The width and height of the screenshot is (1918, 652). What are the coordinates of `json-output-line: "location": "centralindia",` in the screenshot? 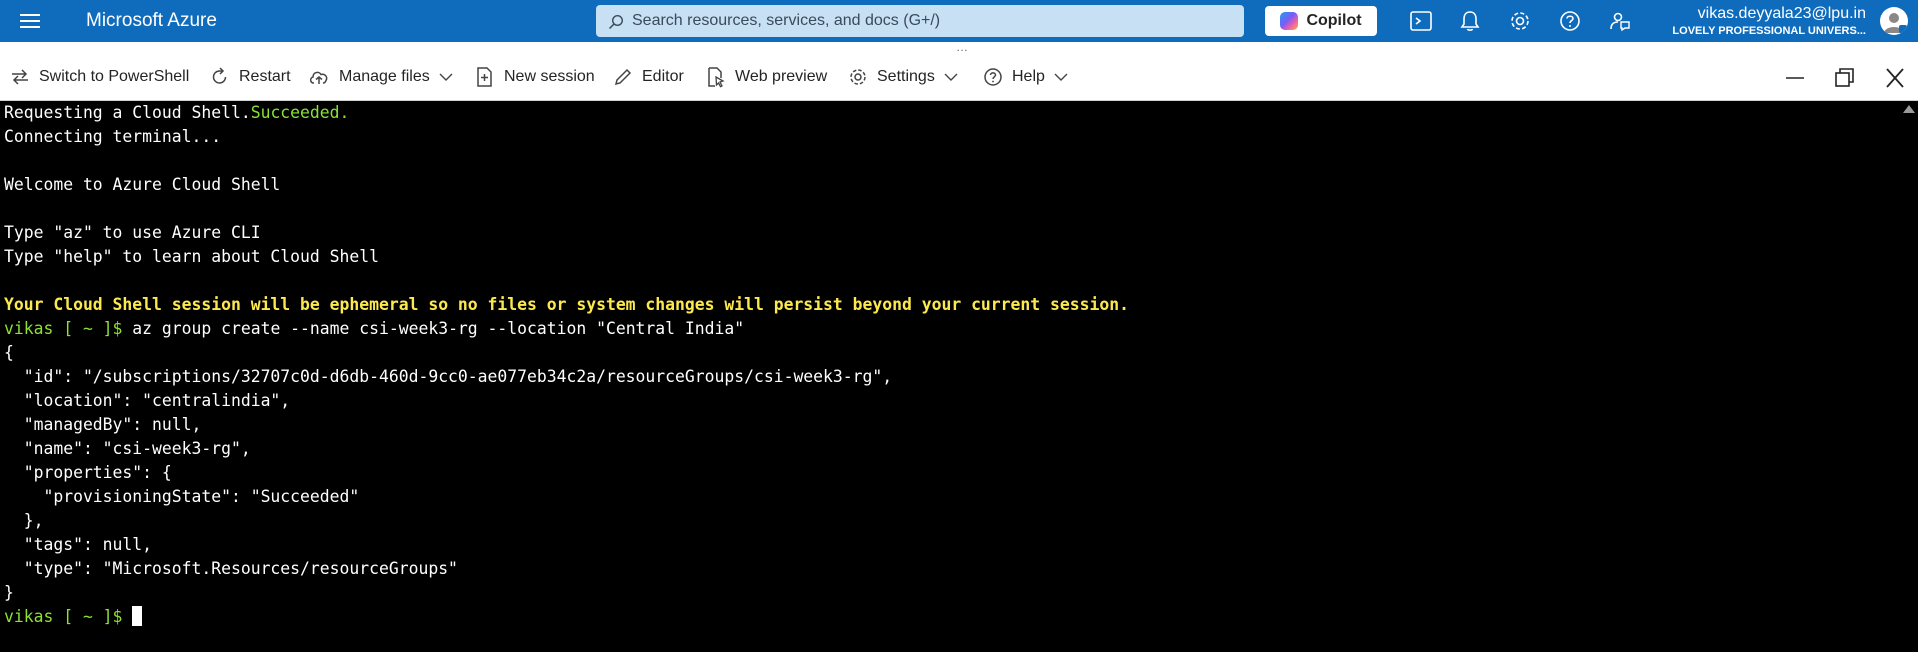 It's located at (147, 400).